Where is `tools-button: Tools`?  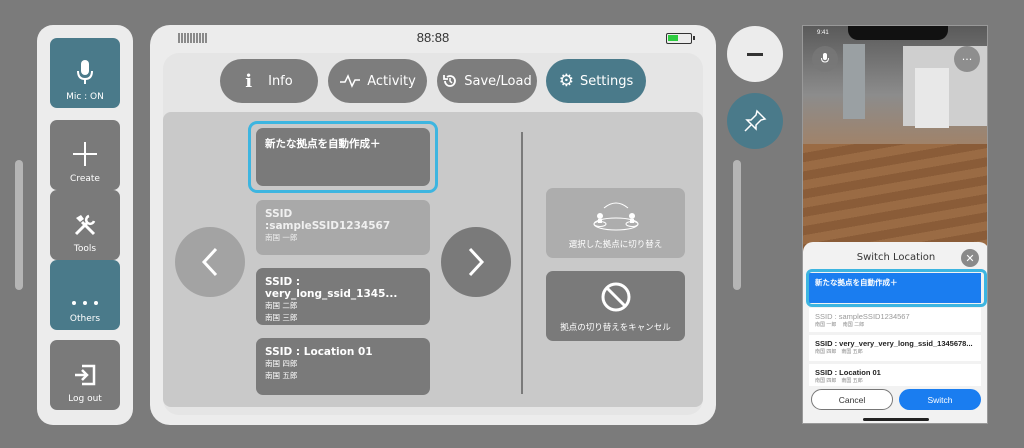 tools-button: Tools is located at coordinates (85, 225).